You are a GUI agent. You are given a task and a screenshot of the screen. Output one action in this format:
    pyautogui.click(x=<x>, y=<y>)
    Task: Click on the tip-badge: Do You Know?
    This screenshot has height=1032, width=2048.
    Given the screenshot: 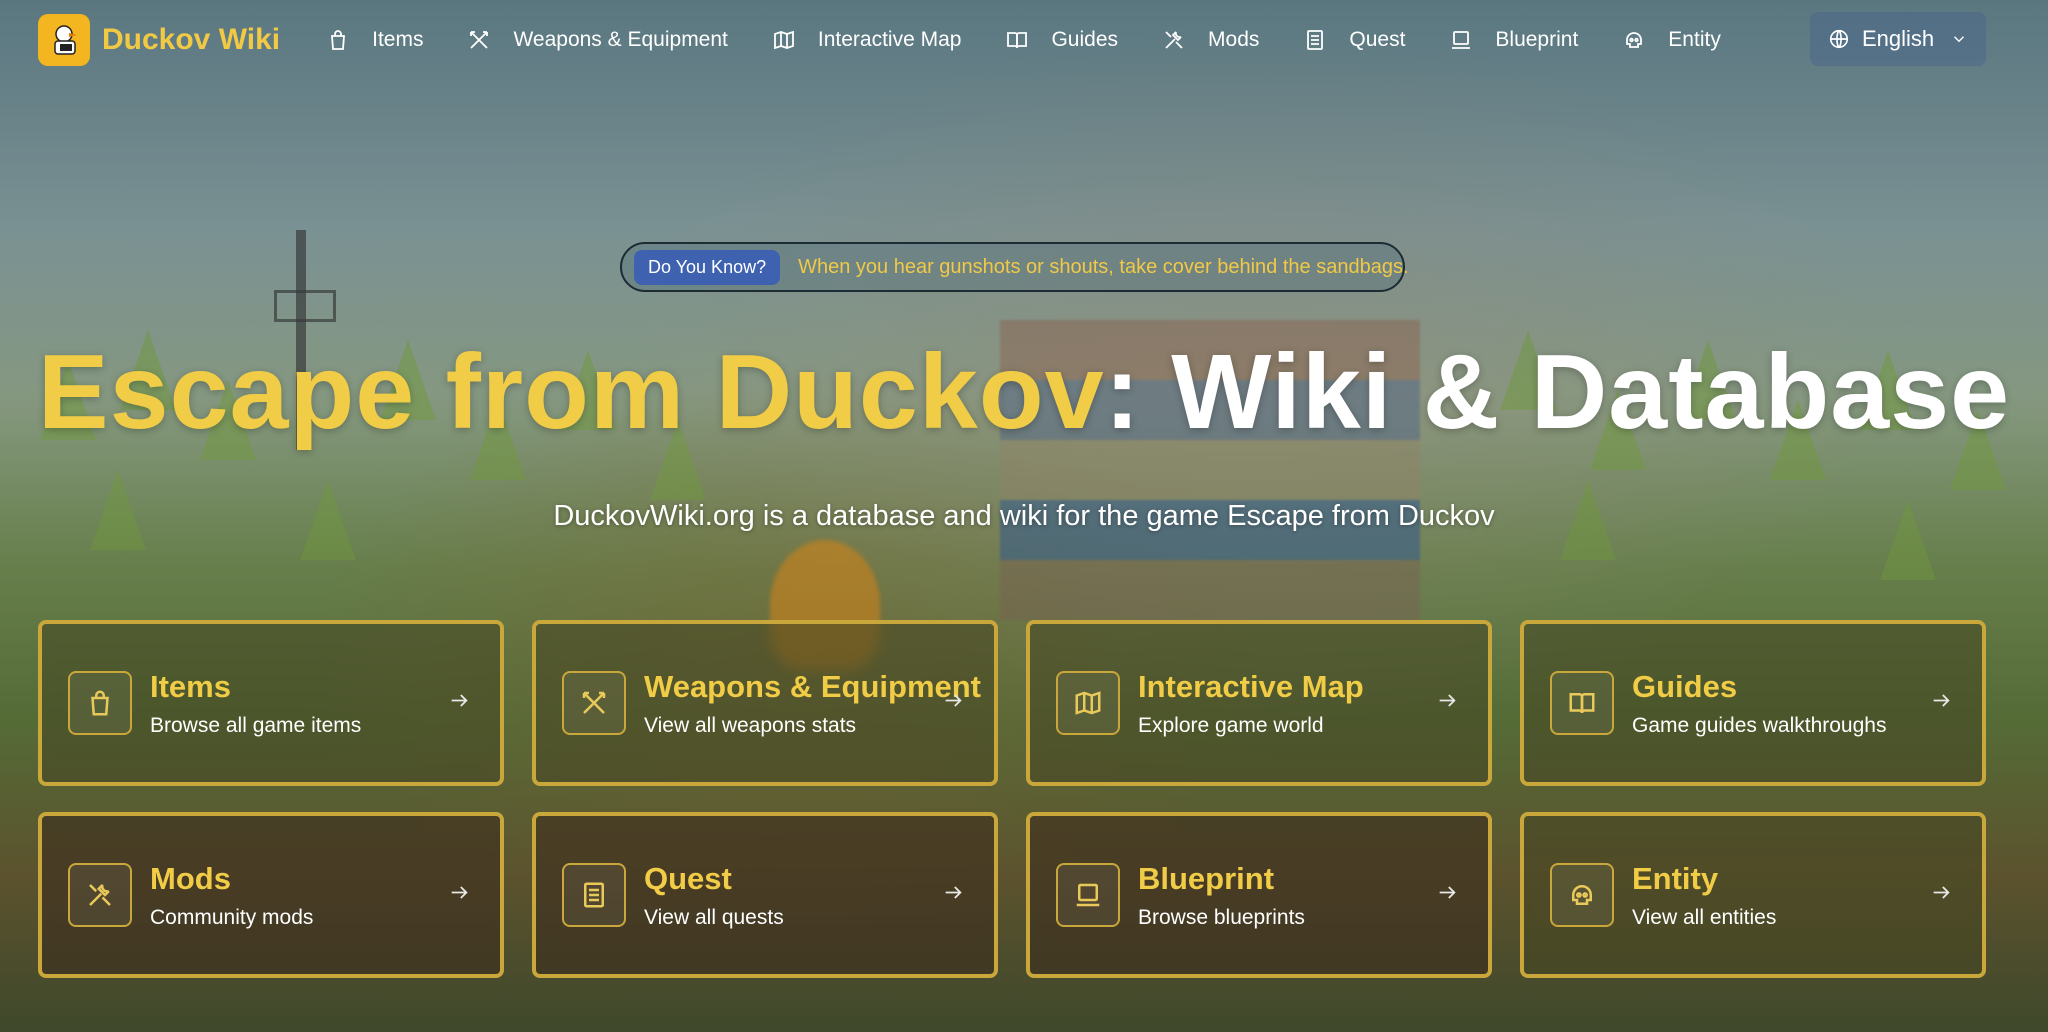 What is the action you would take?
    pyautogui.click(x=707, y=267)
    